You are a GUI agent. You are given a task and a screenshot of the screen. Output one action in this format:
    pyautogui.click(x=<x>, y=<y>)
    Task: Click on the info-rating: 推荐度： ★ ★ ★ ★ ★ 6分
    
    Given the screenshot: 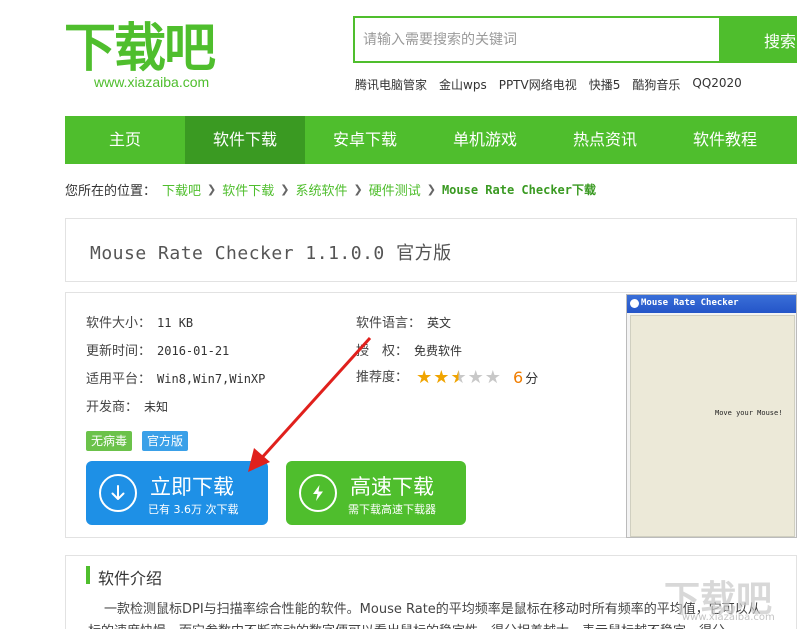 What is the action you would take?
    pyautogui.click(x=447, y=376)
    